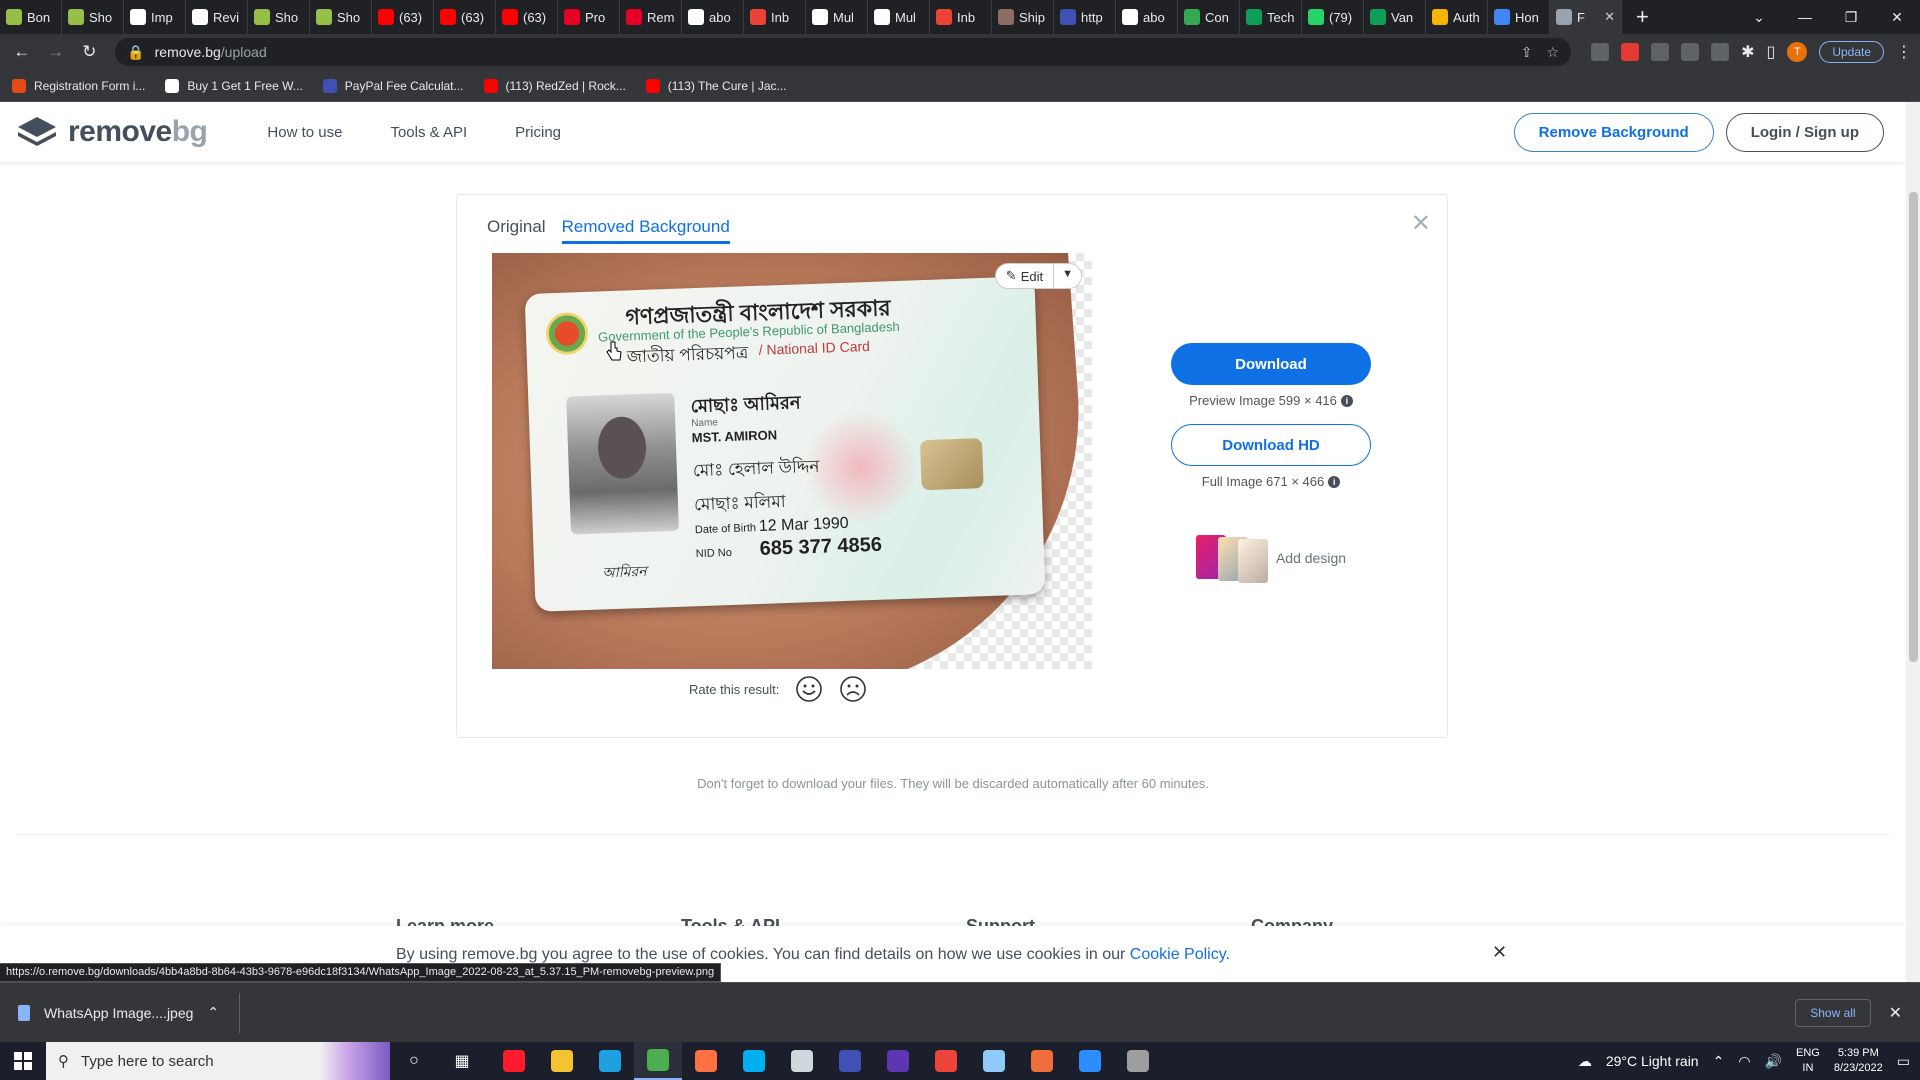  Describe the element at coordinates (1797, 52) in the screenshot. I see `profile-avatar: T` at that location.